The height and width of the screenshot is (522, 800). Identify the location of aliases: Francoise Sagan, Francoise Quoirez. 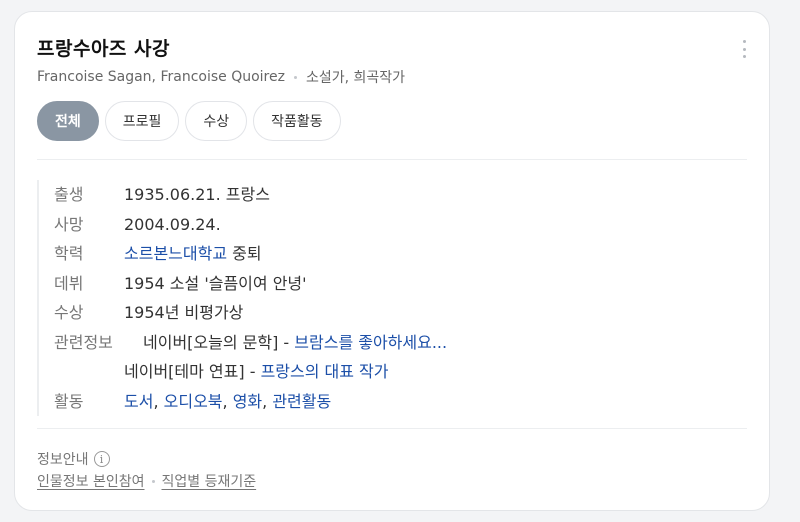
(161, 77).